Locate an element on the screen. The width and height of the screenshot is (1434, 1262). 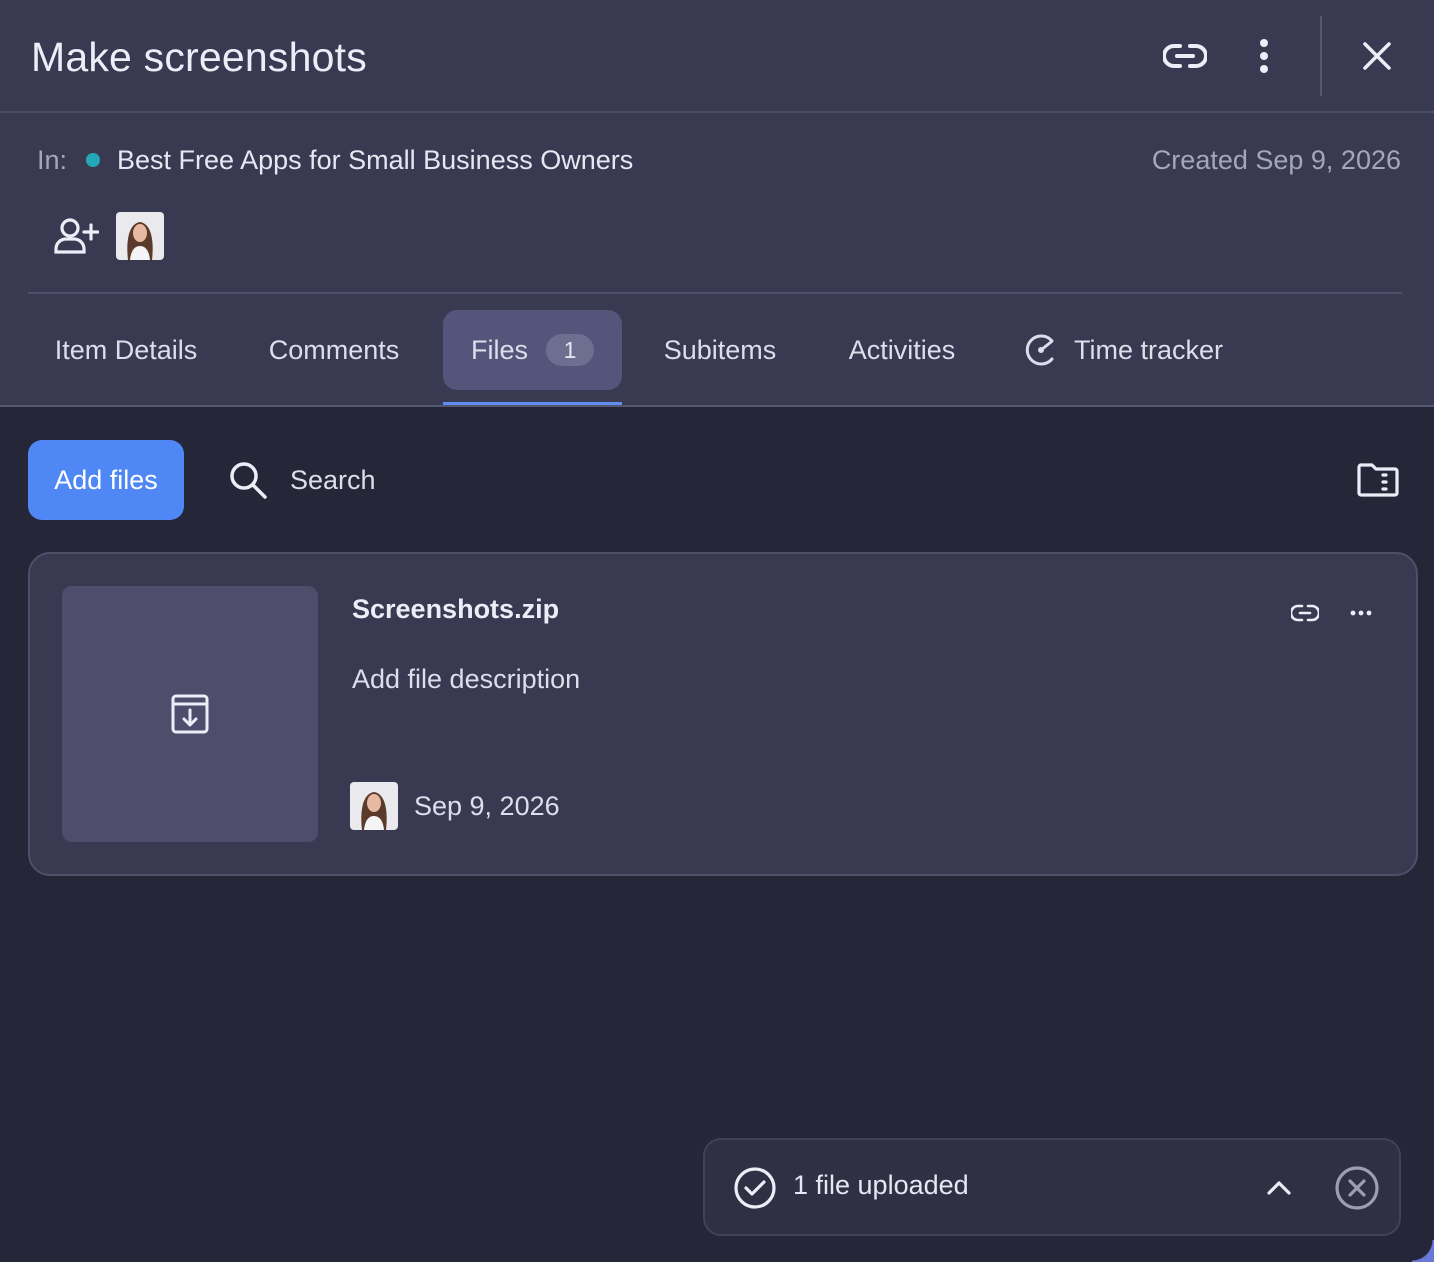
more-horizontal-icon is located at coordinates (1361, 613).